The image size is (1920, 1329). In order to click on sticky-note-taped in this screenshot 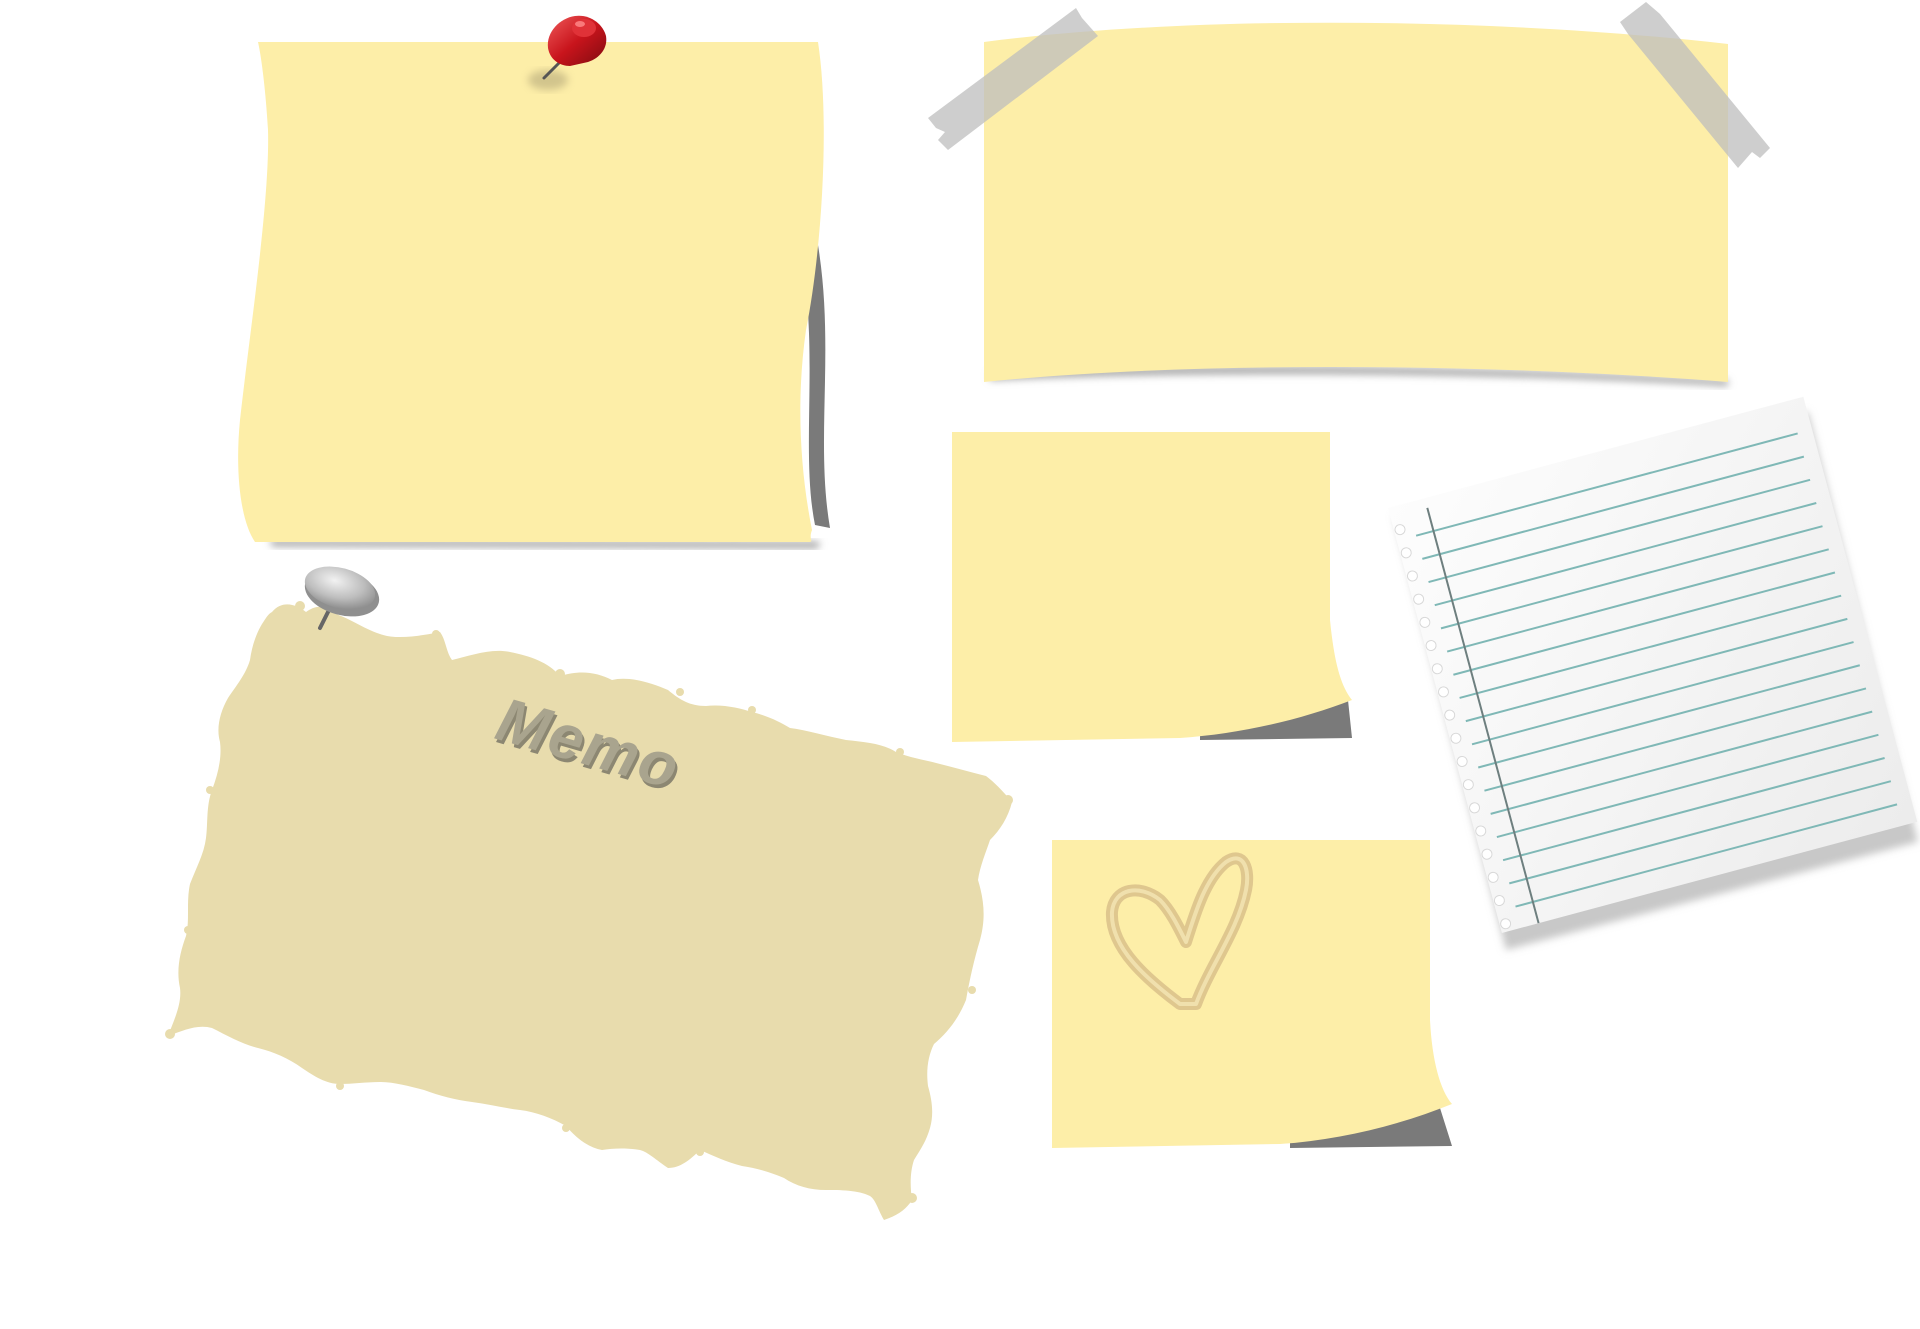, I will do `click(1349, 194)`.